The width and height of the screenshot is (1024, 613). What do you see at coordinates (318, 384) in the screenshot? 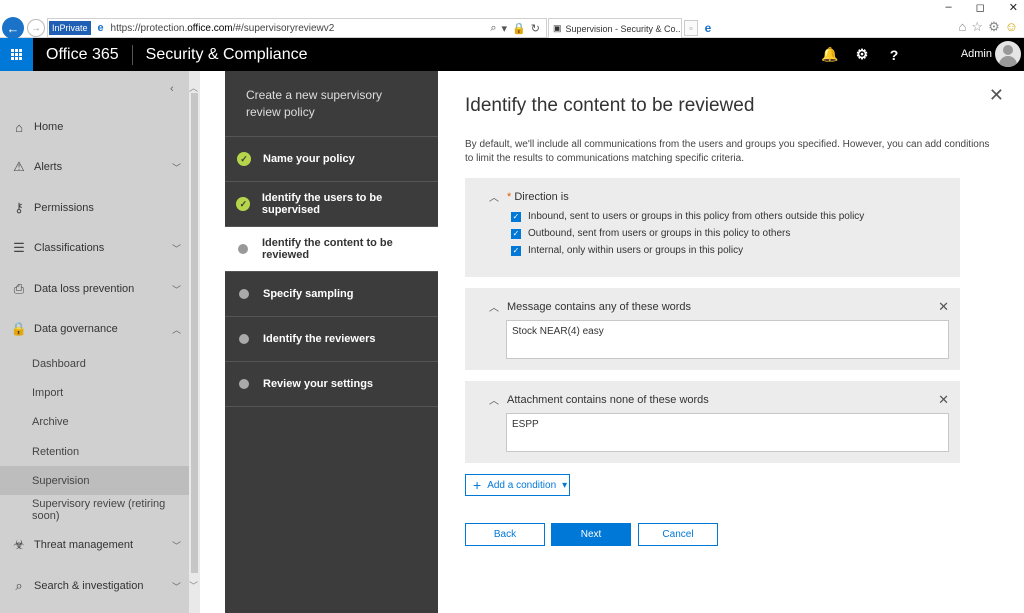
I see `wizard-step-label: Review your settings` at bounding box center [318, 384].